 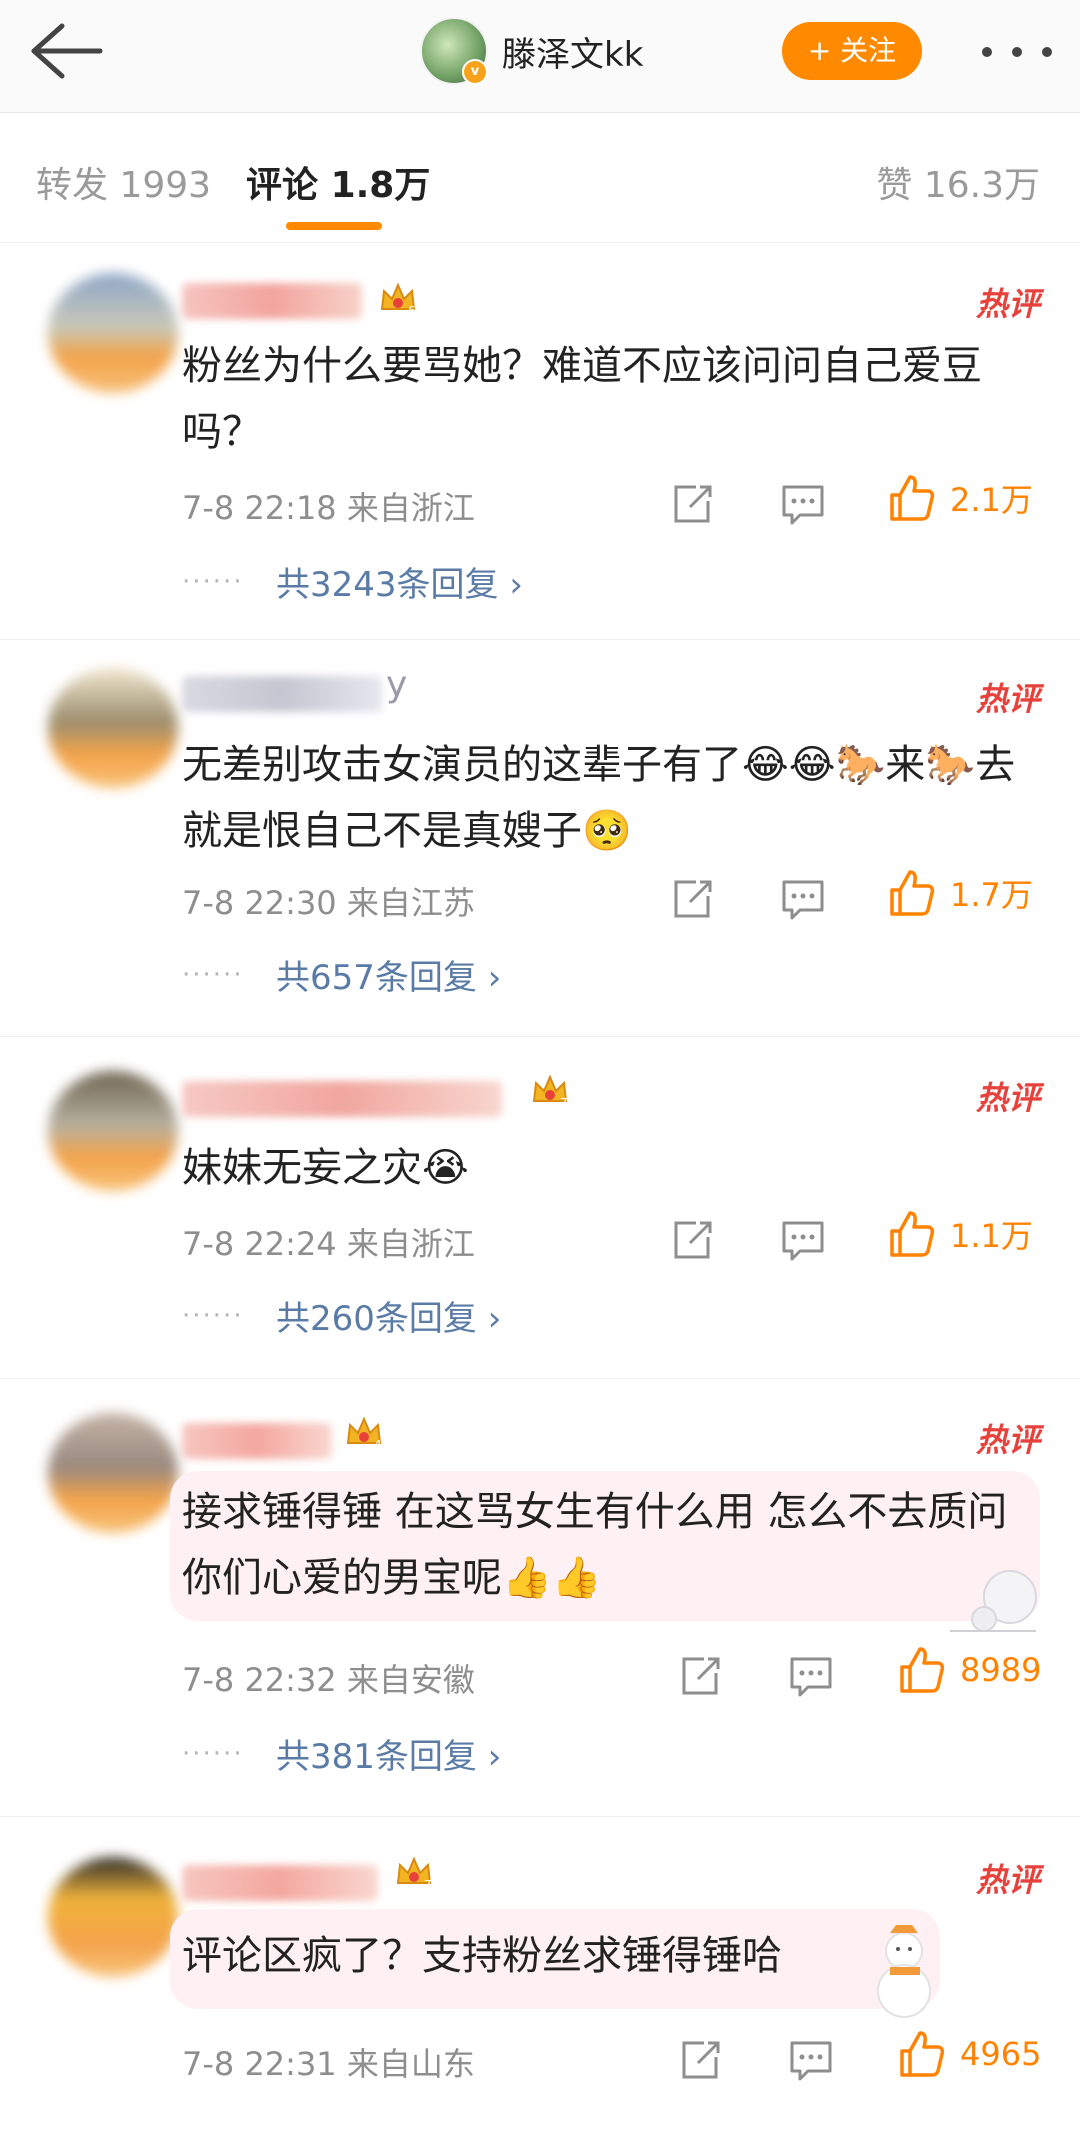 I want to click on comment-meta: 7-8 22:24 来自浙江, so click(x=328, y=1242).